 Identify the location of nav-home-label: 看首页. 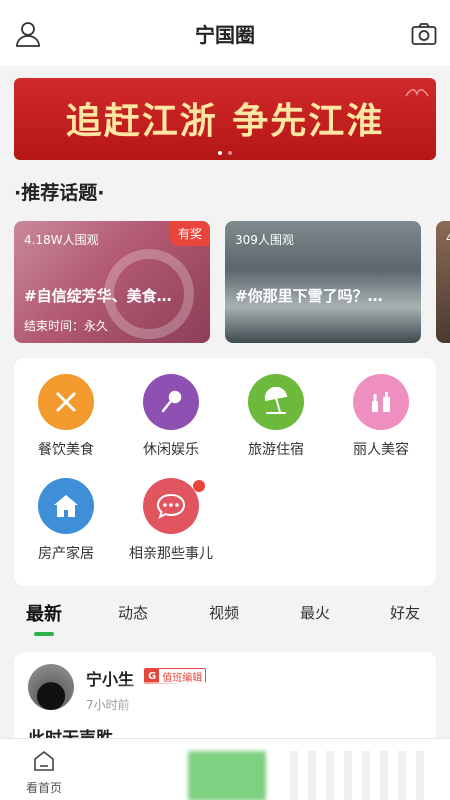
(43, 788).